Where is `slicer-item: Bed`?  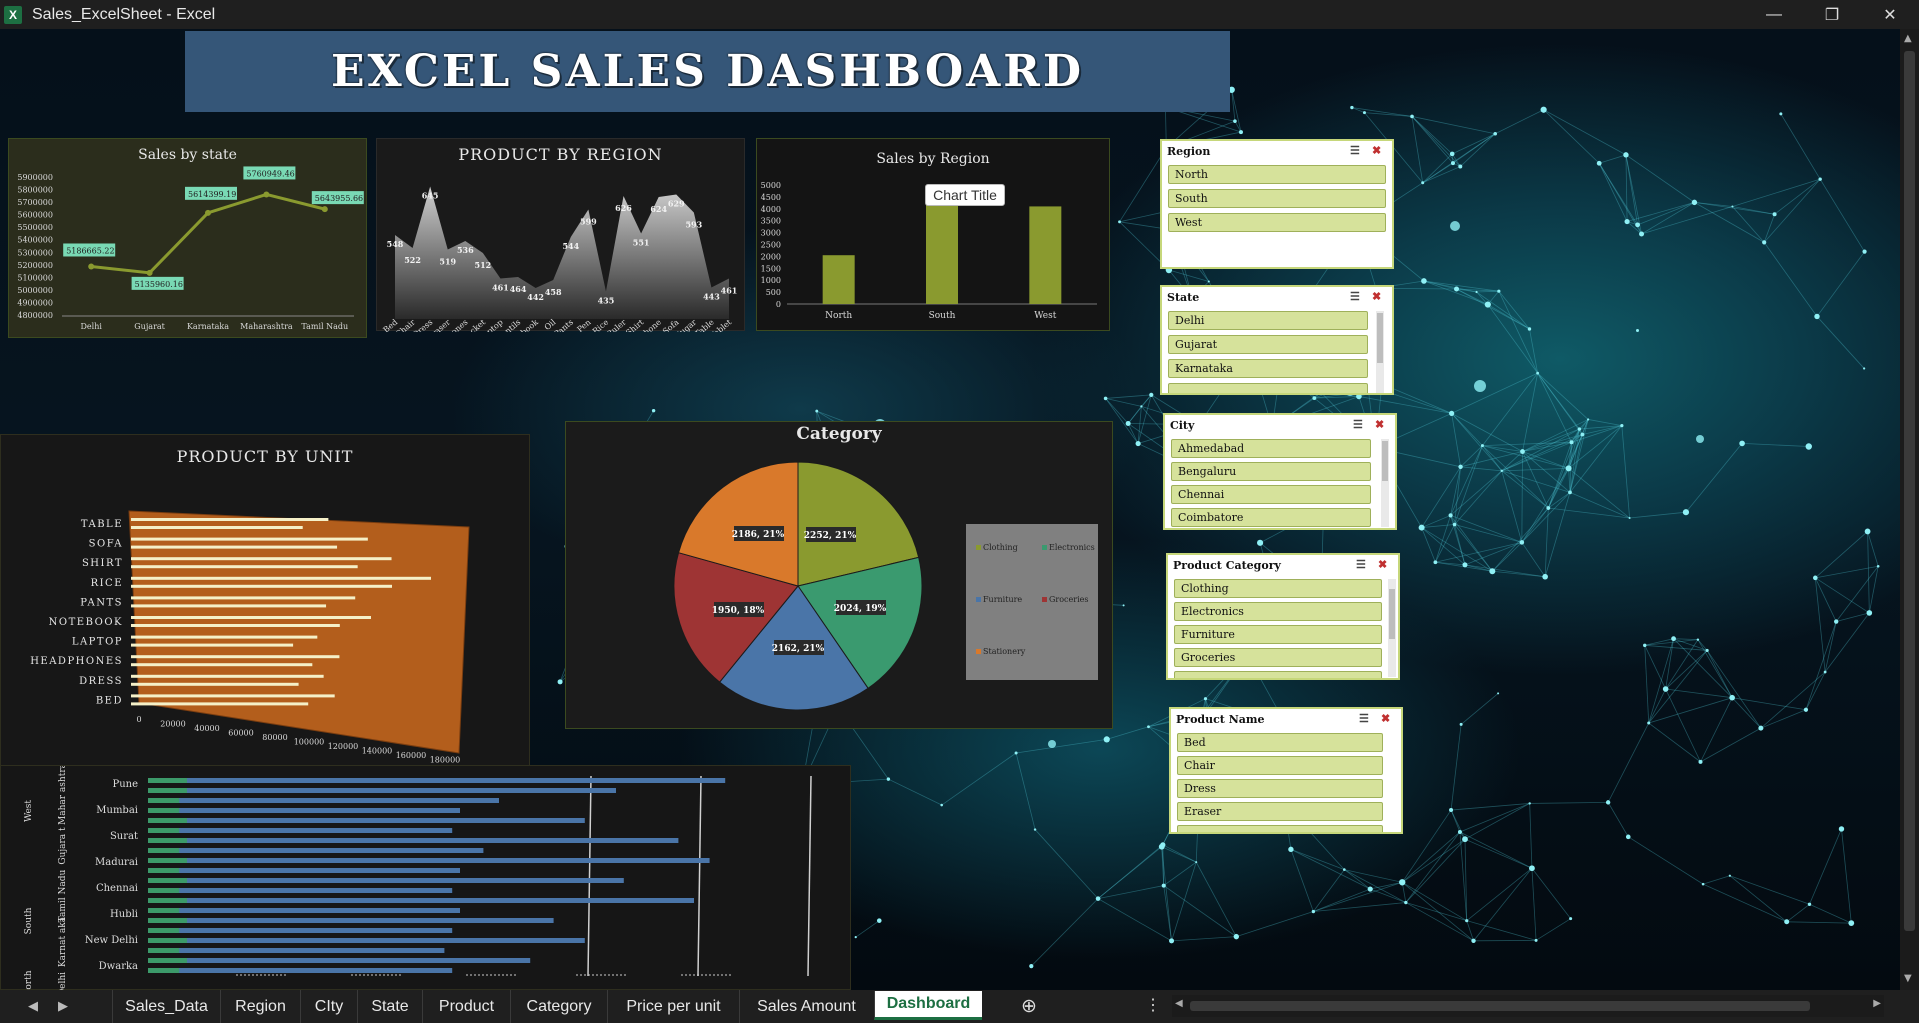
slicer-item: Bed is located at coordinates (1280, 742).